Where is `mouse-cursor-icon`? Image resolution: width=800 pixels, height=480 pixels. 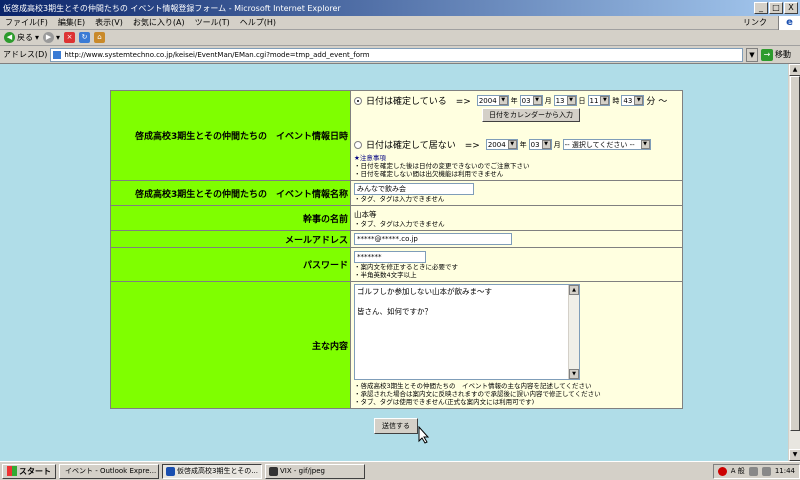 mouse-cursor-icon is located at coordinates (424, 435).